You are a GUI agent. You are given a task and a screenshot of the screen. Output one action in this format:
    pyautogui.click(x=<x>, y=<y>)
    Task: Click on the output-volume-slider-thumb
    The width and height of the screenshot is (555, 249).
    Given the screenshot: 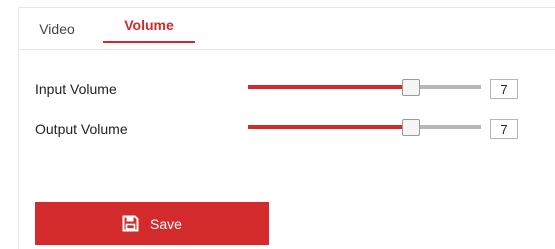 What is the action you would take?
    pyautogui.click(x=411, y=127)
    